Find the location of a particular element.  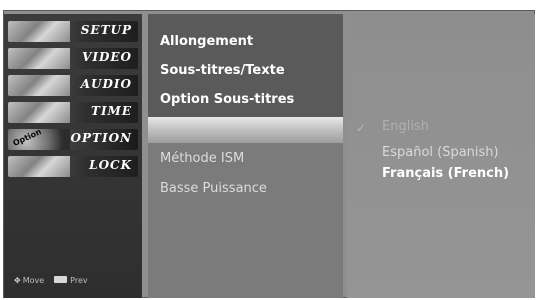

time-icon is located at coordinates (39, 112).